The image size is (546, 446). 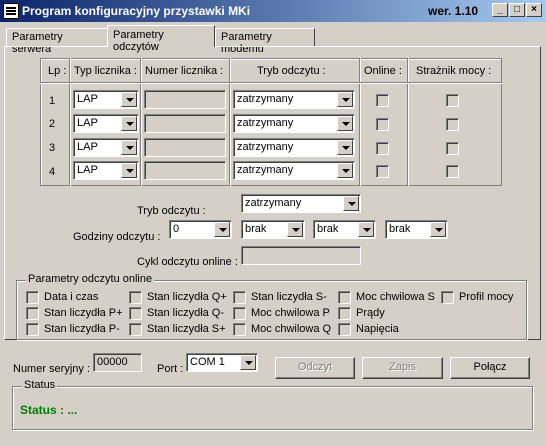 What do you see at coordinates (395, 297) in the screenshot?
I see `checkbox-label: Moc chwilowa S` at bounding box center [395, 297].